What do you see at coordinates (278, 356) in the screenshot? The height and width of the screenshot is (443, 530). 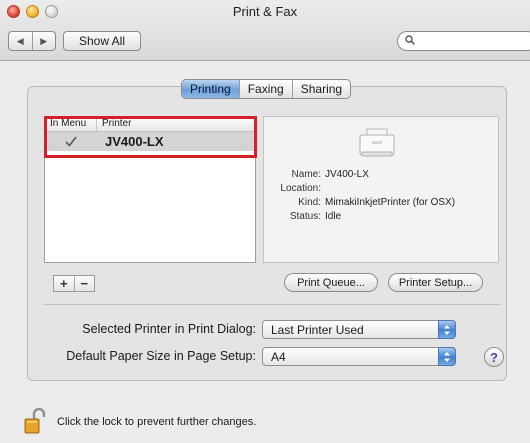 I see `paper-size-value: A4` at bounding box center [278, 356].